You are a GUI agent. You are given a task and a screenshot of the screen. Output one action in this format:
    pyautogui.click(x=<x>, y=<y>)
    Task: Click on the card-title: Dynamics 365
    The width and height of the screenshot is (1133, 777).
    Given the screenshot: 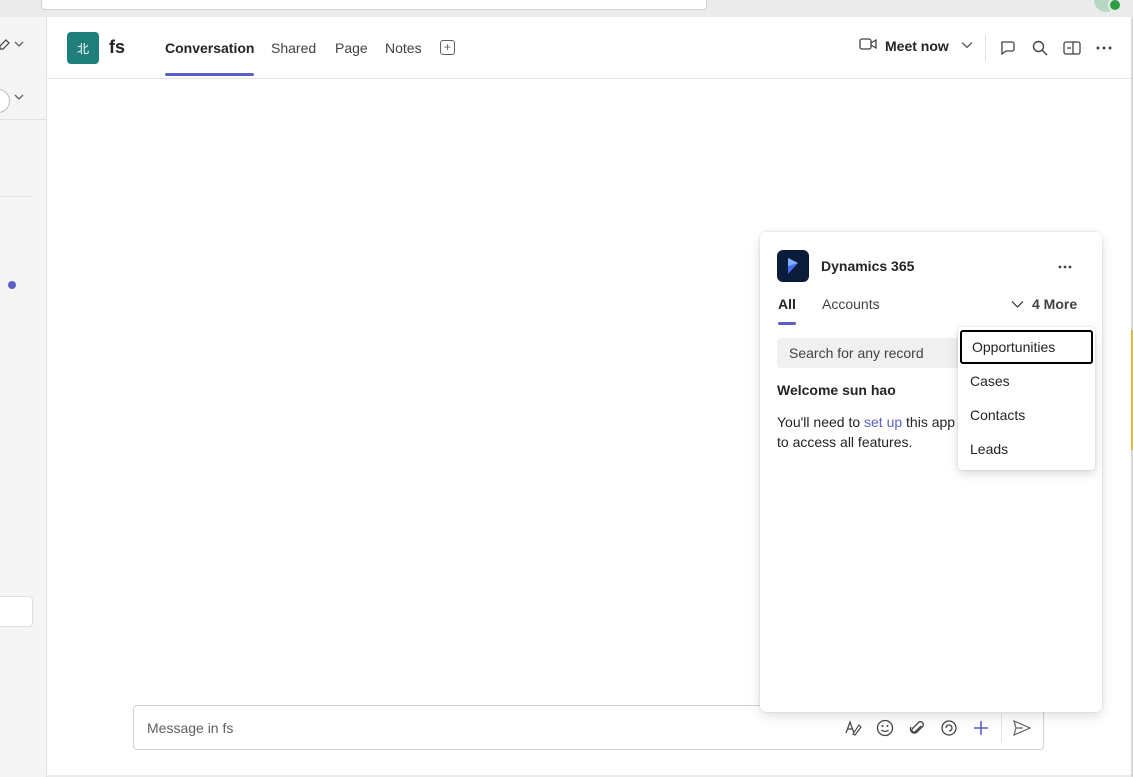 What is the action you would take?
    pyautogui.click(x=868, y=266)
    